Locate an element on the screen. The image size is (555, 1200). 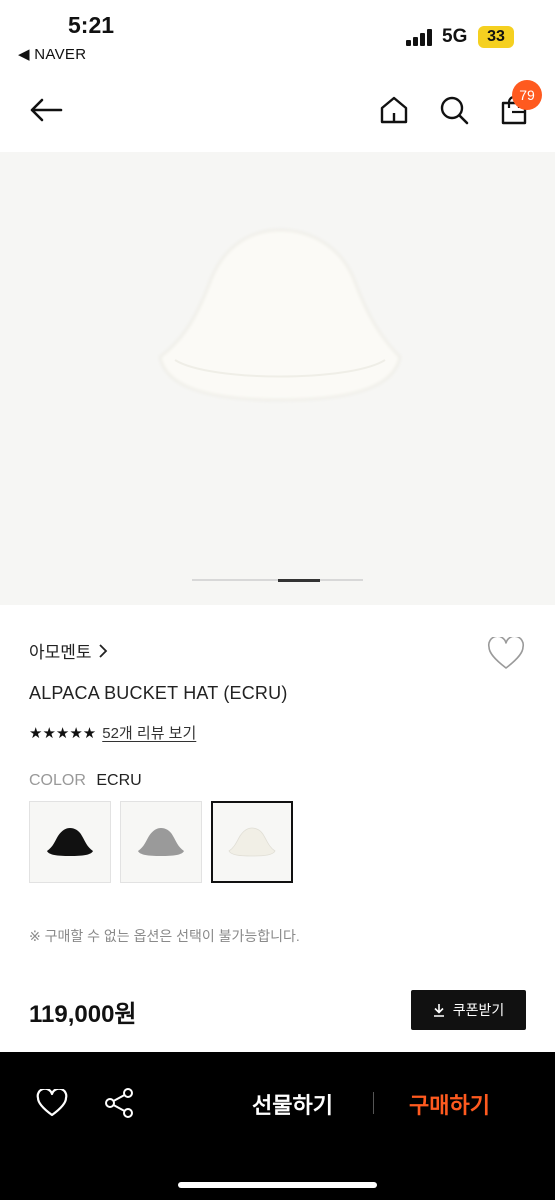
brand-link: 아모멘토 is located at coordinates (68, 650).